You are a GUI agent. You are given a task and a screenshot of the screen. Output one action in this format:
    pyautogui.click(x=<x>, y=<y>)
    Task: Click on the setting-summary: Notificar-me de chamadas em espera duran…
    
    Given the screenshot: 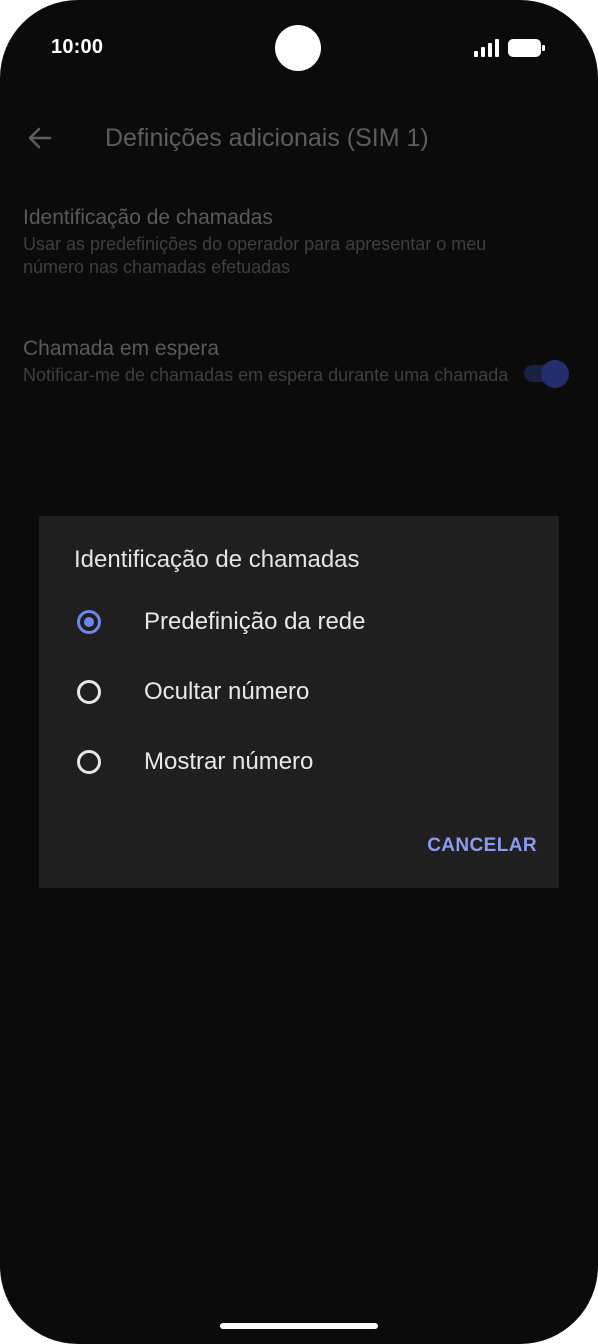 What is the action you would take?
    pyautogui.click(x=266, y=375)
    